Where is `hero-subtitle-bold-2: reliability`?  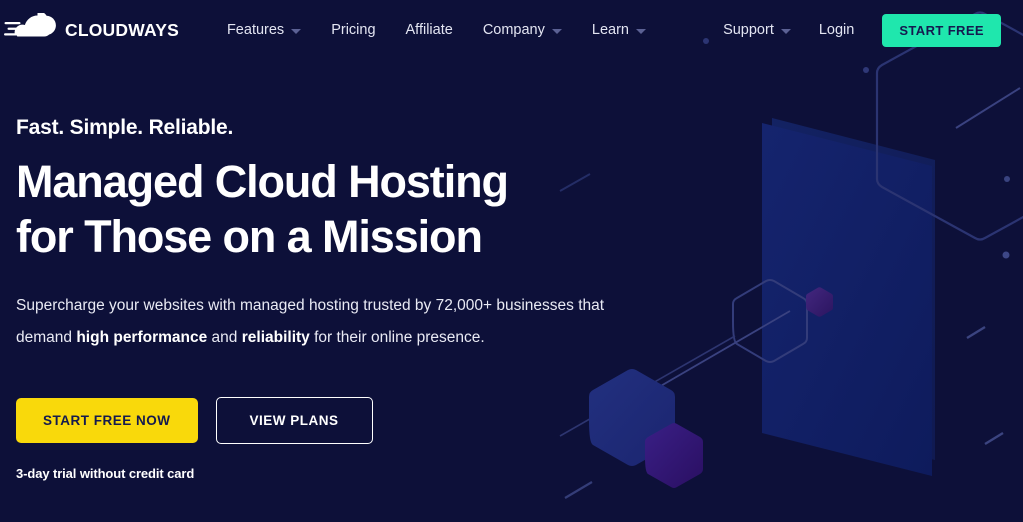
hero-subtitle-bold-2: reliability is located at coordinates (275, 337).